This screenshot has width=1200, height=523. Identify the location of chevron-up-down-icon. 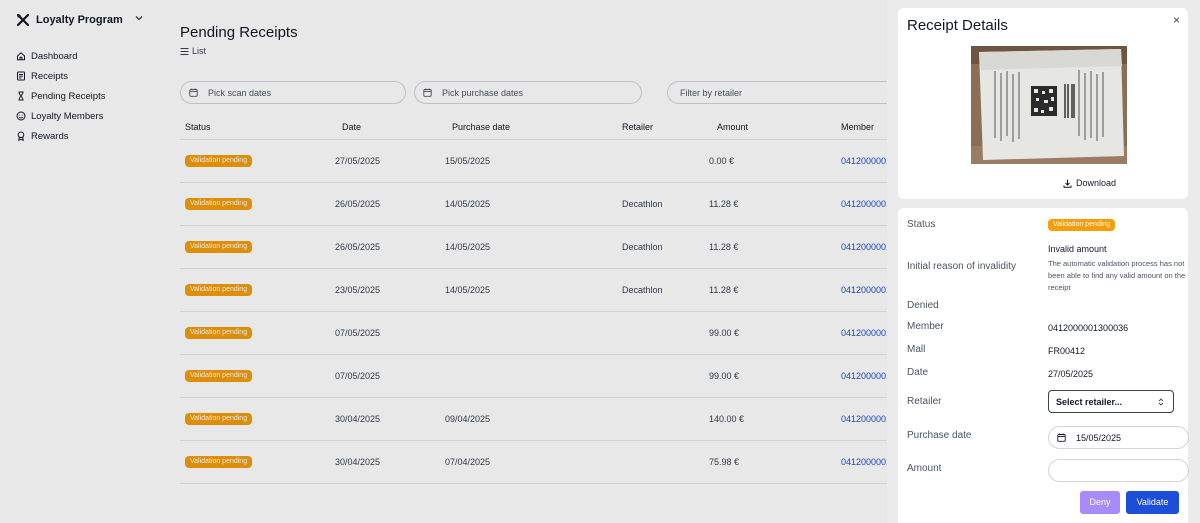
(1161, 402).